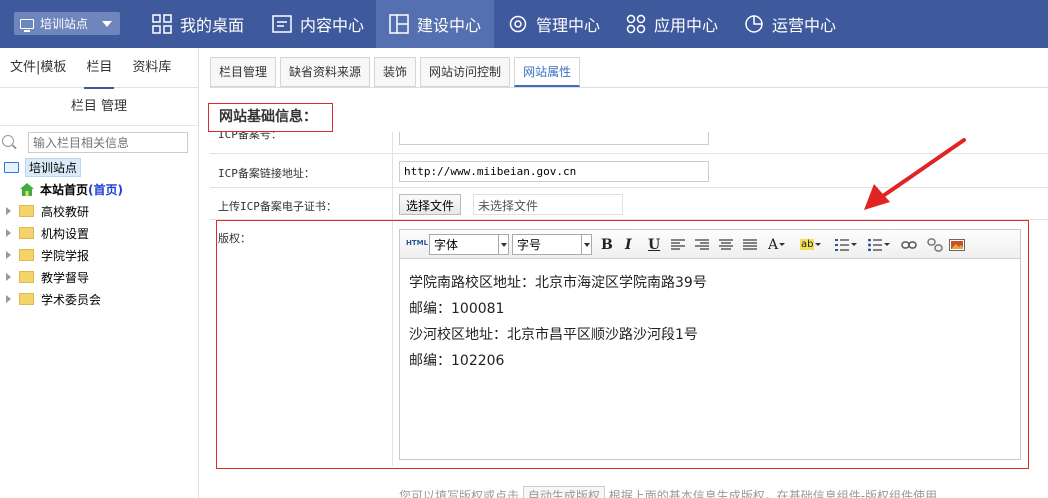 The height and width of the screenshot is (498, 1048). What do you see at coordinates (773, 244) in the screenshot?
I see `font-color-label: A` at bounding box center [773, 244].